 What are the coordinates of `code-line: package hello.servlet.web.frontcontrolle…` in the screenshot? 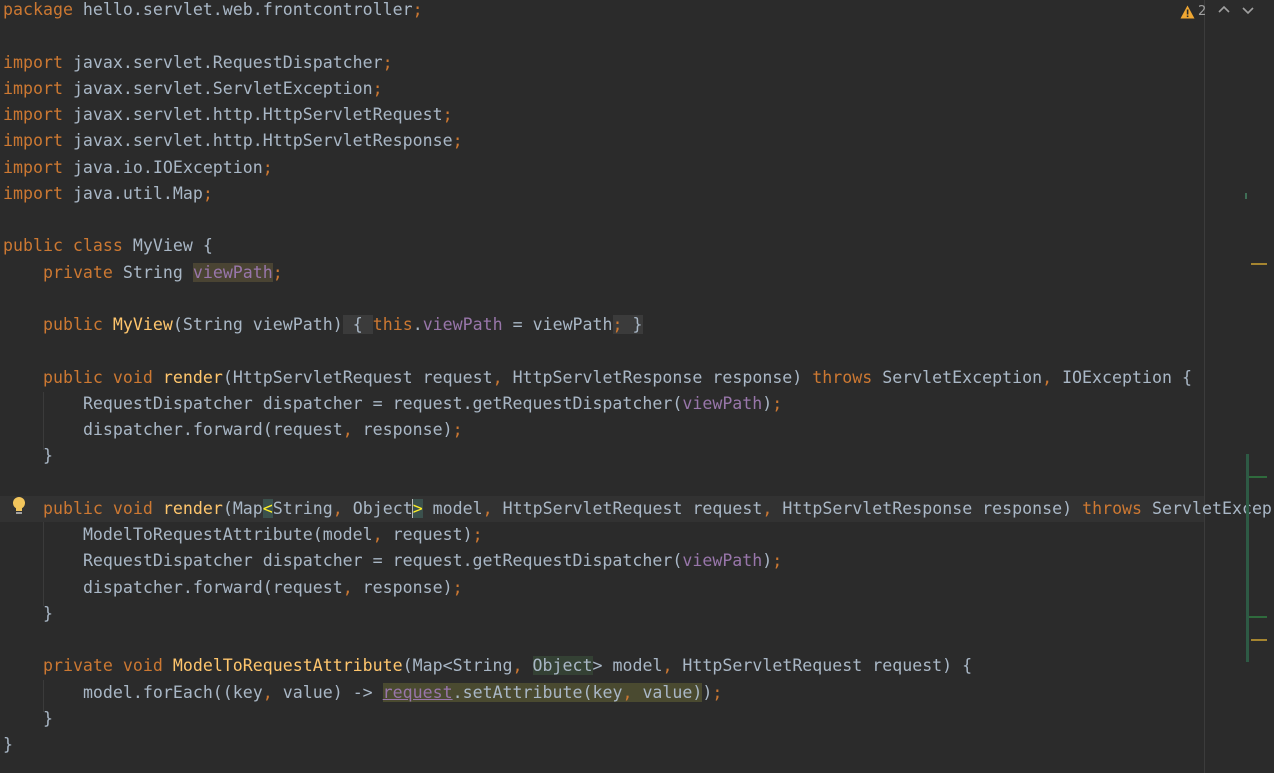 It's located at (213, 11).